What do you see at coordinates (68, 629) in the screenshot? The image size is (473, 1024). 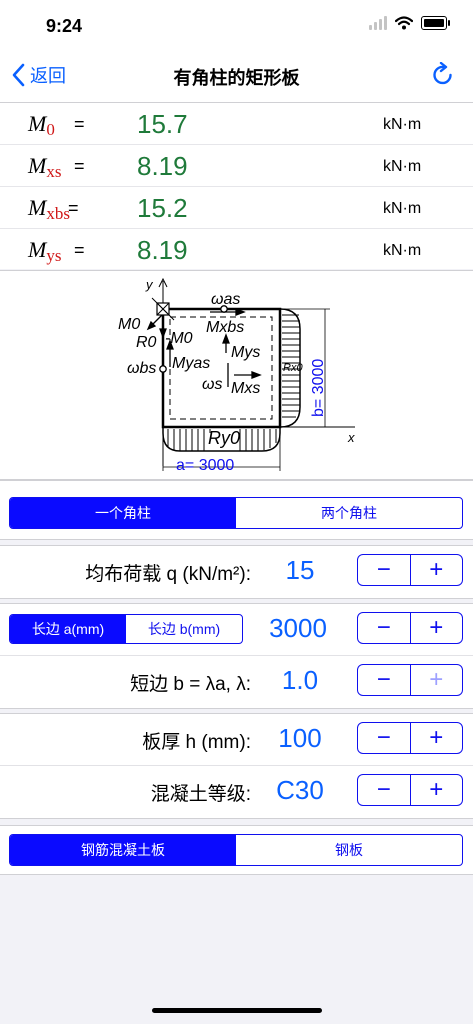 I see `segment-long-side-a: 长边 a(mm)` at bounding box center [68, 629].